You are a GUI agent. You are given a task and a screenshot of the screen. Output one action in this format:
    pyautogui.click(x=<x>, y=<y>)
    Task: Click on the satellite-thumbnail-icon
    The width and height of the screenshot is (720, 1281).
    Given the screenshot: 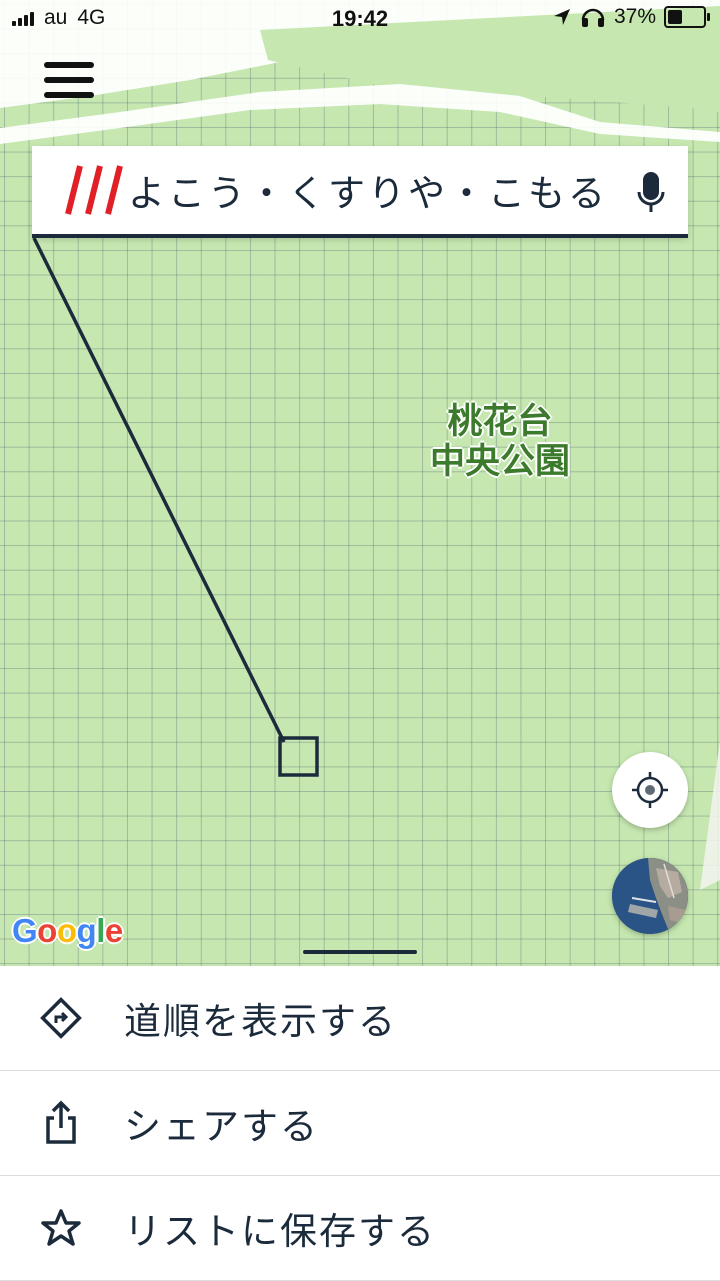 What is the action you would take?
    pyautogui.click(x=650, y=896)
    